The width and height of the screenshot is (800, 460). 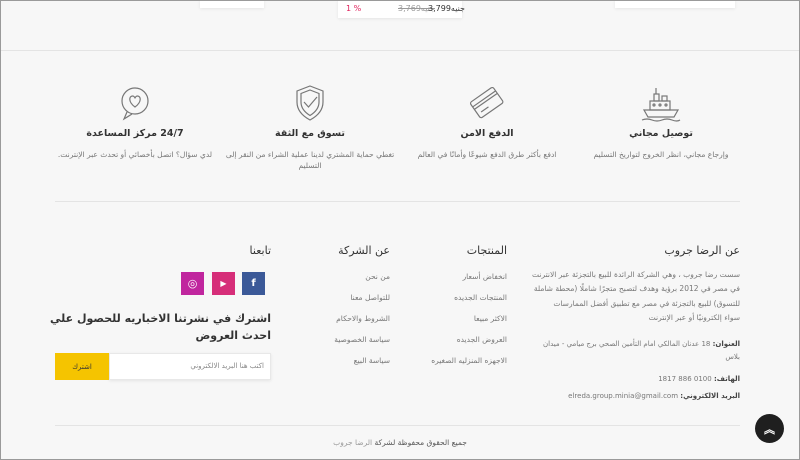 I want to click on instagram-icon: ◎, so click(x=192, y=283).